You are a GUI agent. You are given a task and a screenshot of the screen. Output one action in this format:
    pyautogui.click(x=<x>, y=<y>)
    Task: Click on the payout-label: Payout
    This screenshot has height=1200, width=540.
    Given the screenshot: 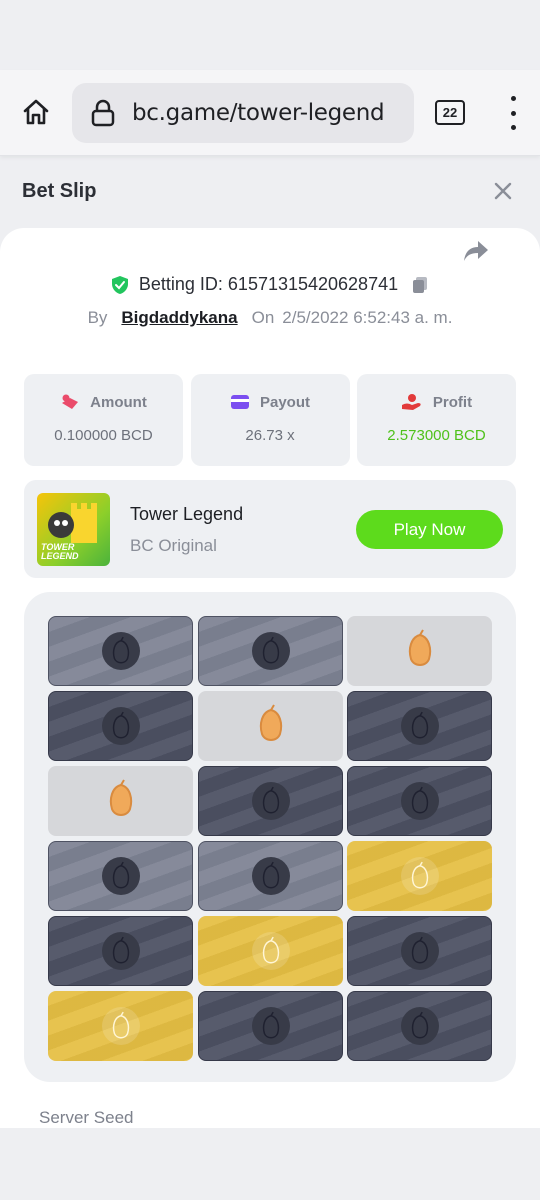 What is the action you would take?
    pyautogui.click(x=284, y=402)
    